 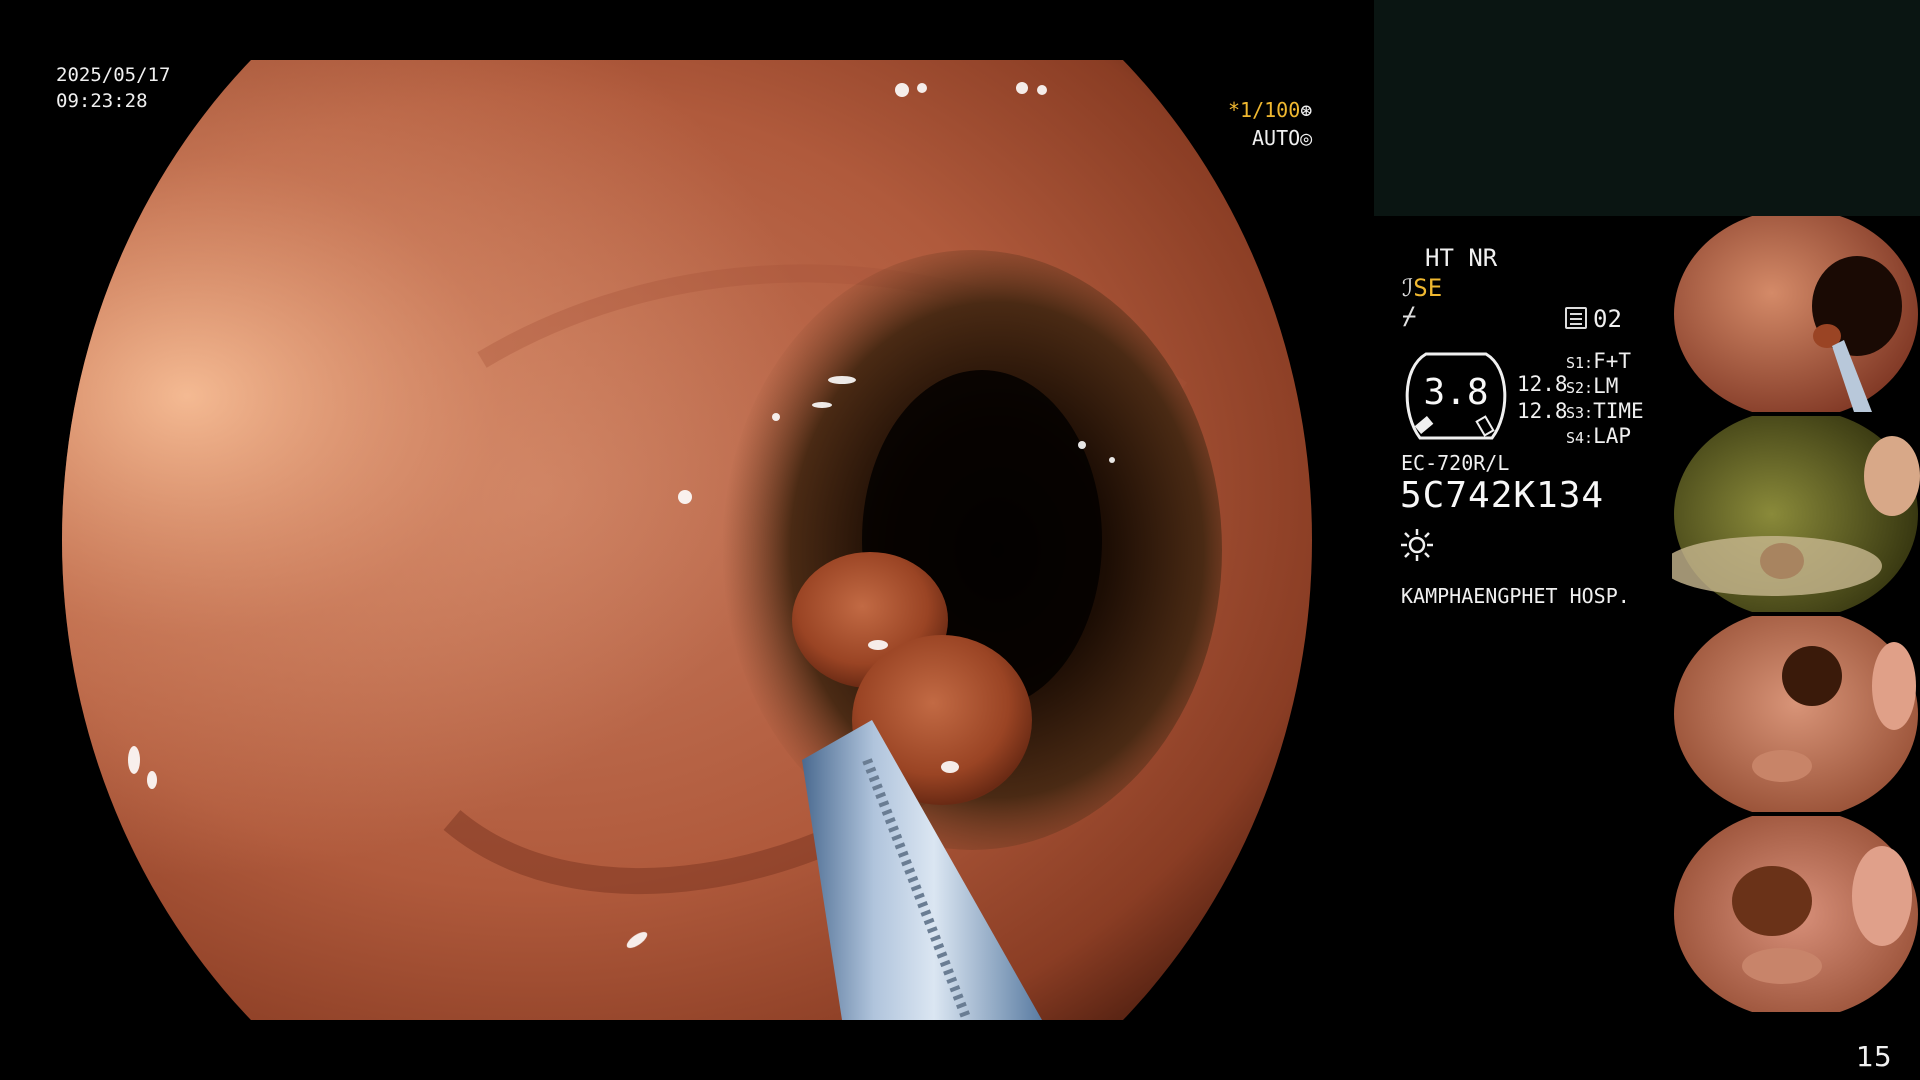 What do you see at coordinates (1606, 386) in the screenshot?
I see `switch-value: LM` at bounding box center [1606, 386].